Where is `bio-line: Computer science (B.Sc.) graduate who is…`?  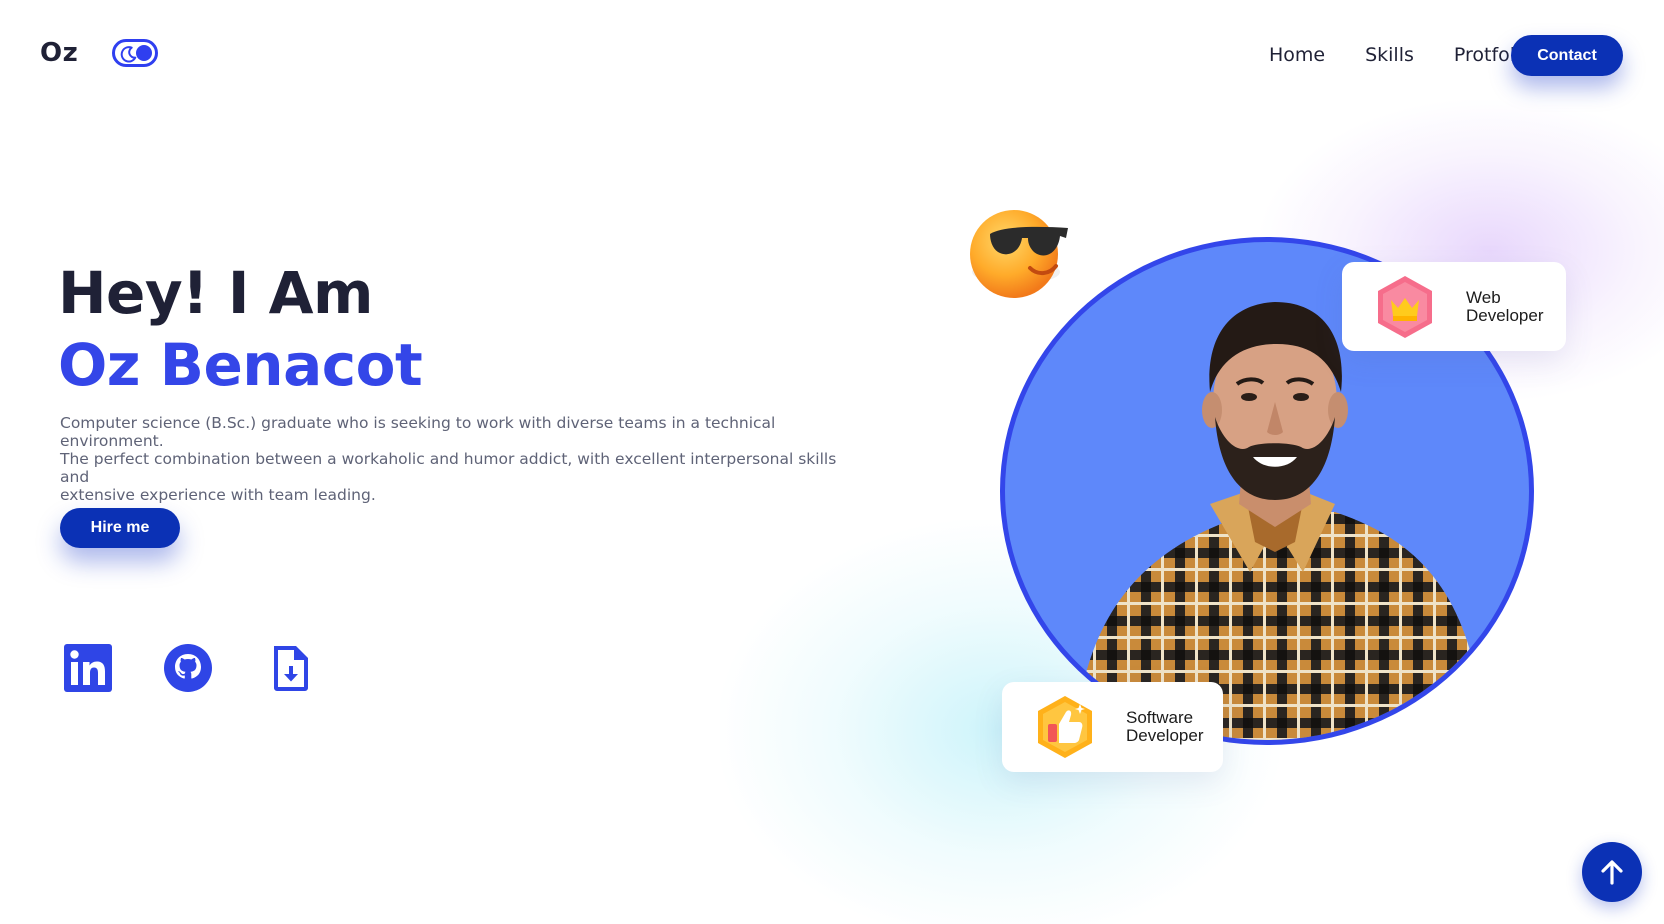
bio-line: Computer science (B.Sc.) graduate who is… is located at coordinates (418, 432).